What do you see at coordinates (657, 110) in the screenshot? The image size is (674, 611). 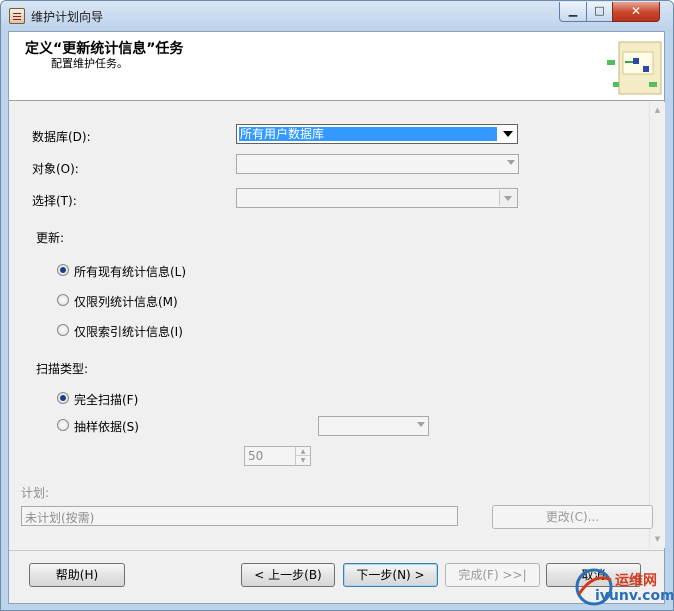 I see `scroll-up-icon: ▲` at bounding box center [657, 110].